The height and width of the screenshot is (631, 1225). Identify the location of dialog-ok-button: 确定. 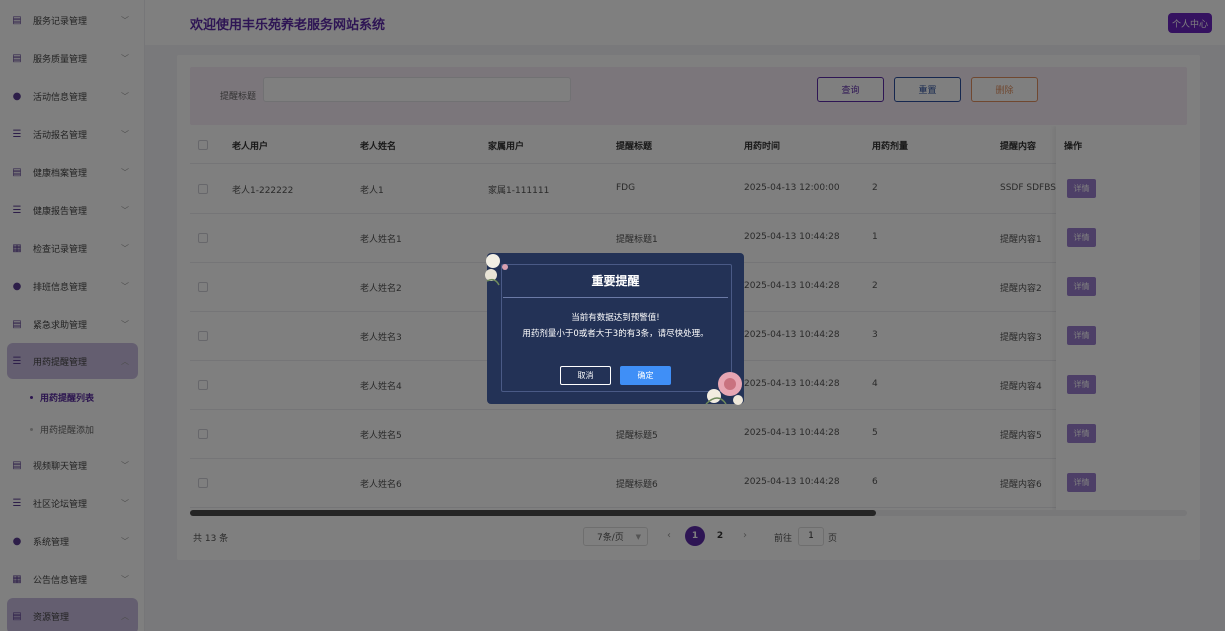
(645, 375).